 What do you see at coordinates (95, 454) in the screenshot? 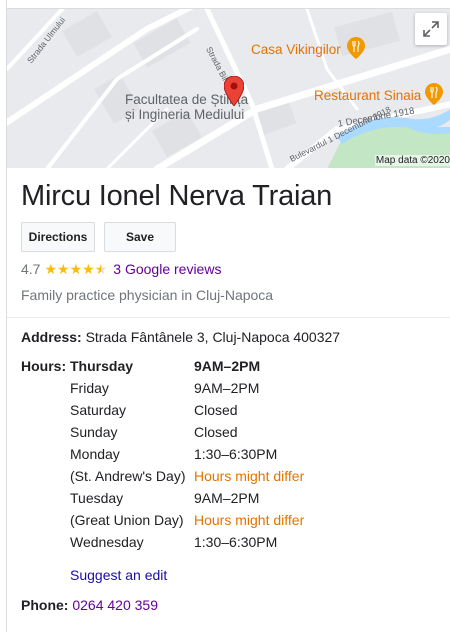
I see `hours-day: Monday` at bounding box center [95, 454].